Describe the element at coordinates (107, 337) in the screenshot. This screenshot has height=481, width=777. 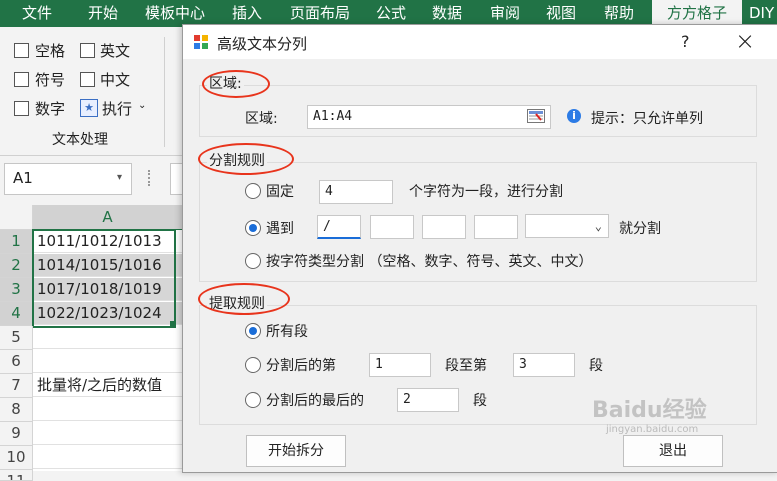
I see `cell-a5` at that location.